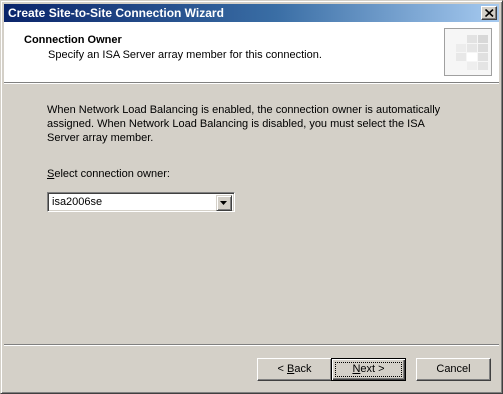  What do you see at coordinates (453, 369) in the screenshot?
I see `cancel-button: Cancel` at bounding box center [453, 369].